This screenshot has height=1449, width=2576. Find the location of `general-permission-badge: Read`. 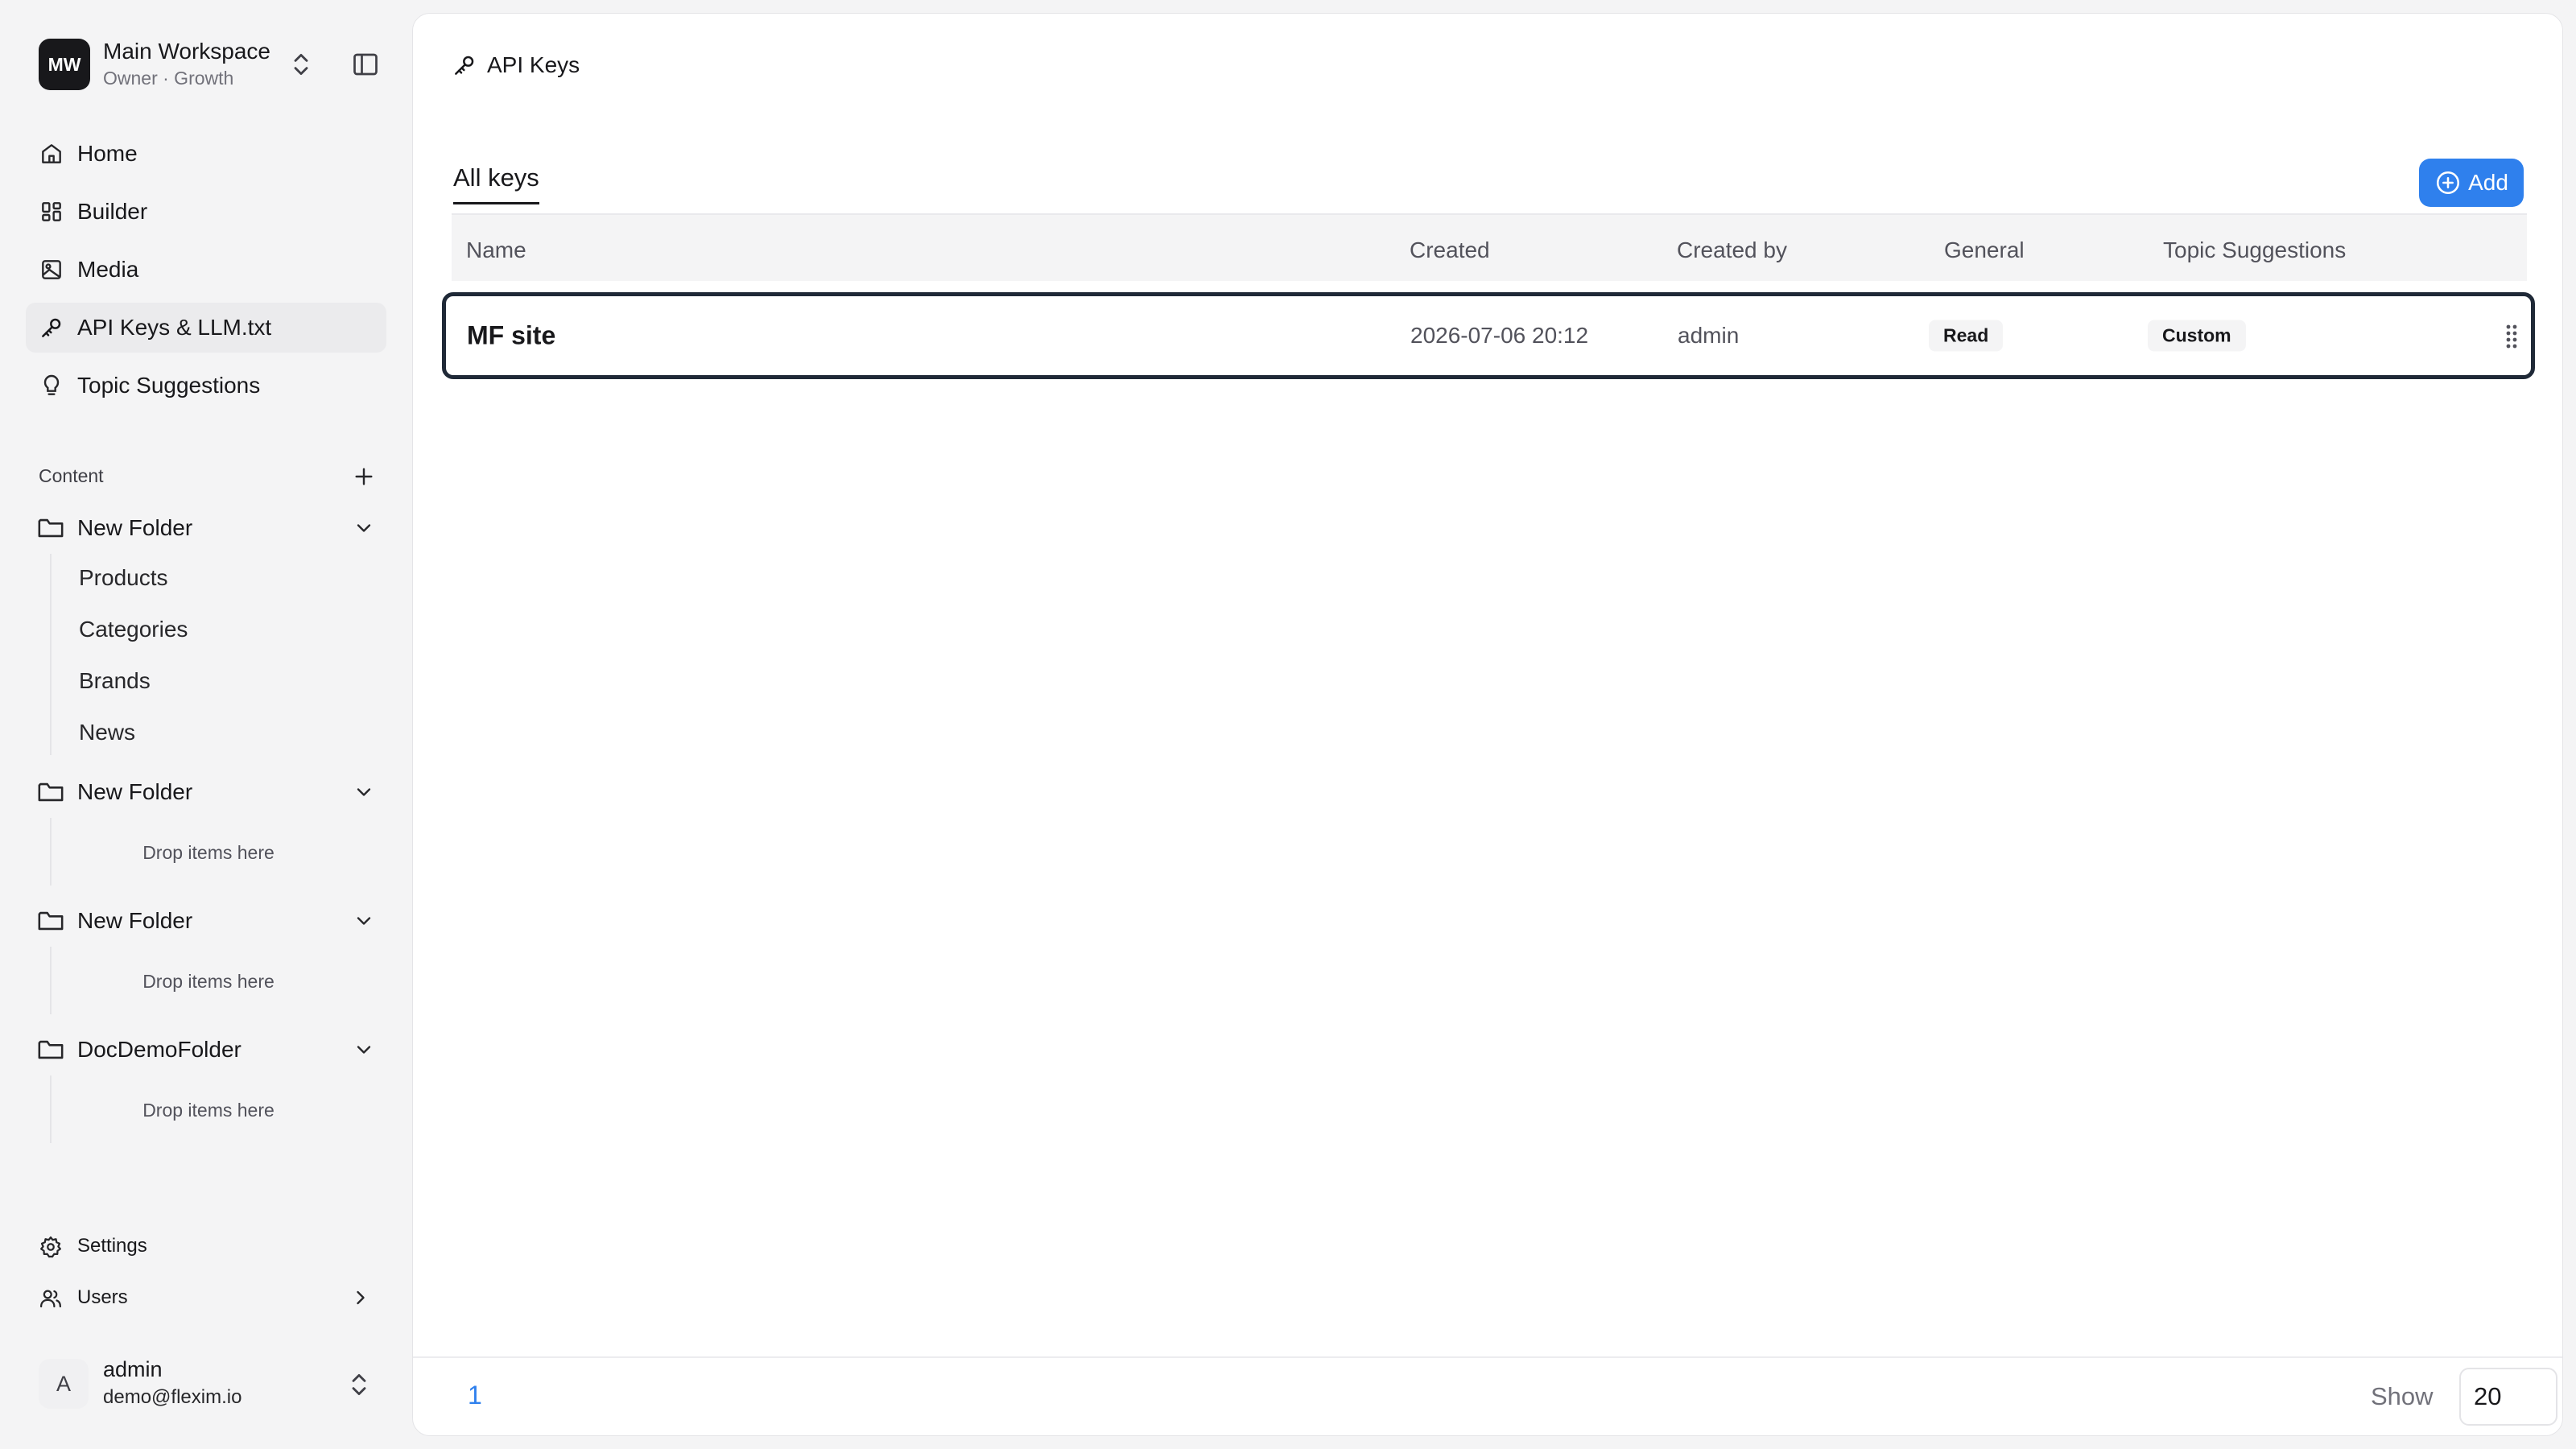

general-permission-badge: Read is located at coordinates (1966, 336).